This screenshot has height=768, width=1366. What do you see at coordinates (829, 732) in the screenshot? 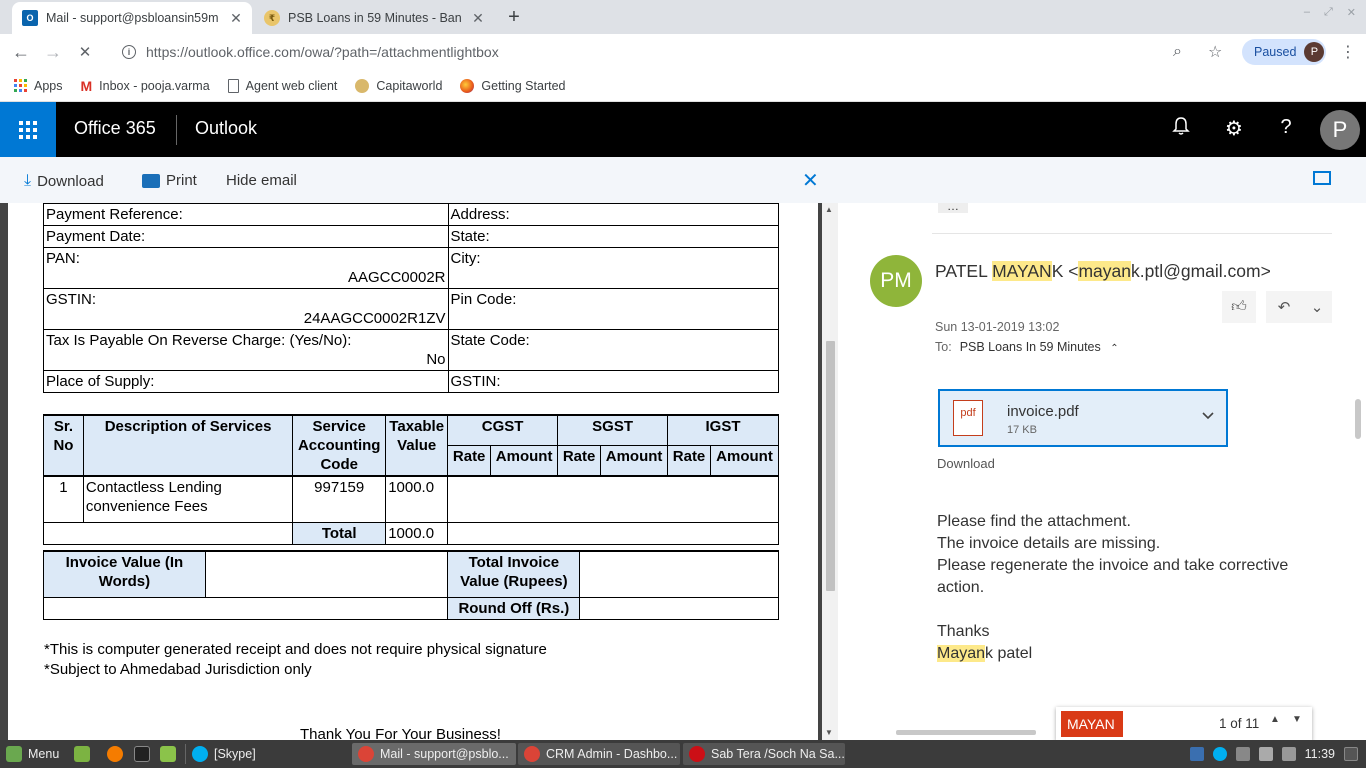
I see `scroll-down-icon: ▼` at bounding box center [829, 732].